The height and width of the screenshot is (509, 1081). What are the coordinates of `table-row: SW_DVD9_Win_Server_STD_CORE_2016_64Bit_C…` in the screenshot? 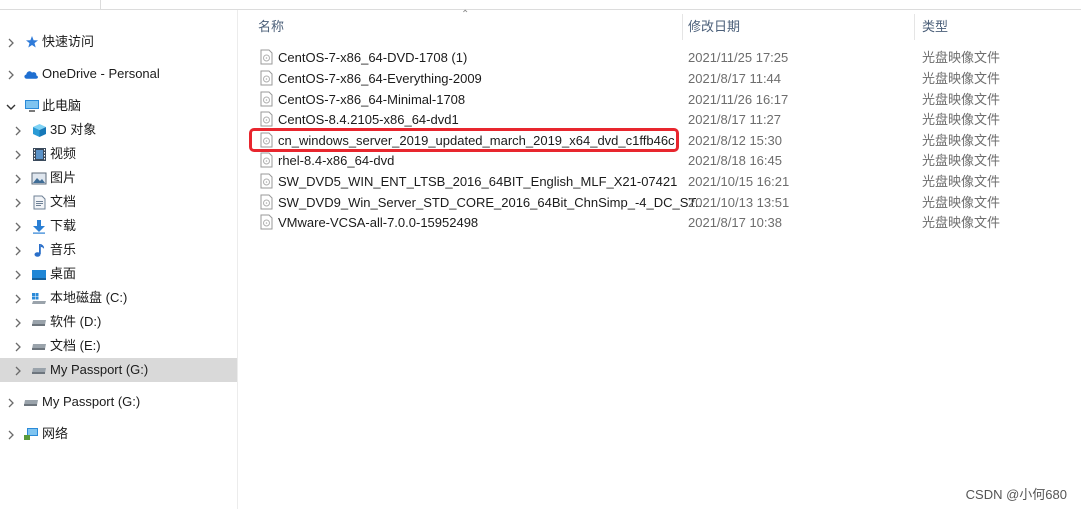 It's located at (667, 202).